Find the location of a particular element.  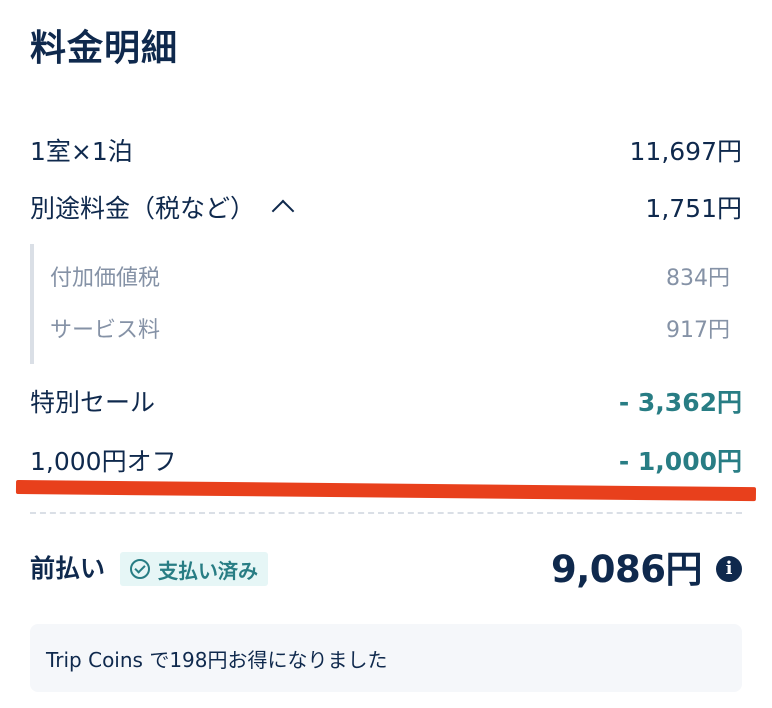

annotation-underline is located at coordinates (386, 491).